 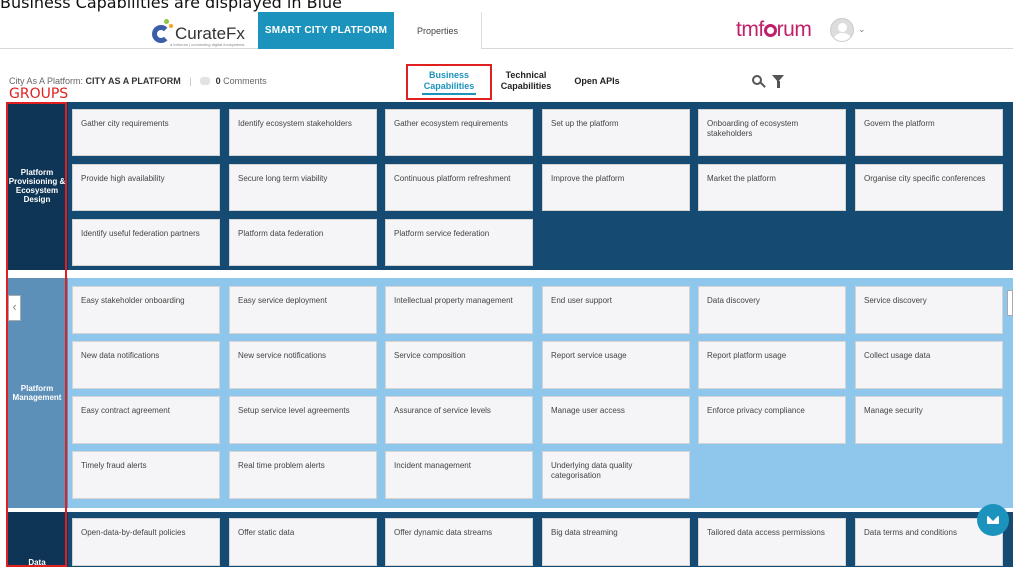 What do you see at coordinates (459, 132) in the screenshot?
I see `capability-card: Gather ecosystem requirements` at bounding box center [459, 132].